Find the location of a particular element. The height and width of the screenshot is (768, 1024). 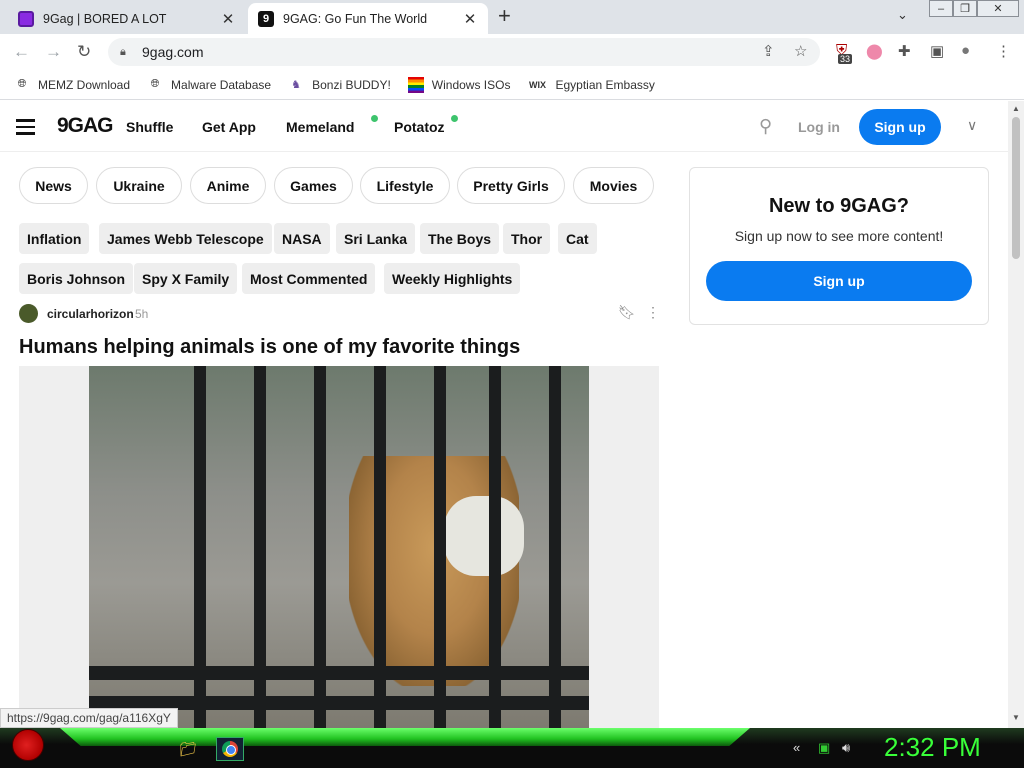

tab-favicon-icon: 9 is located at coordinates (266, 18).